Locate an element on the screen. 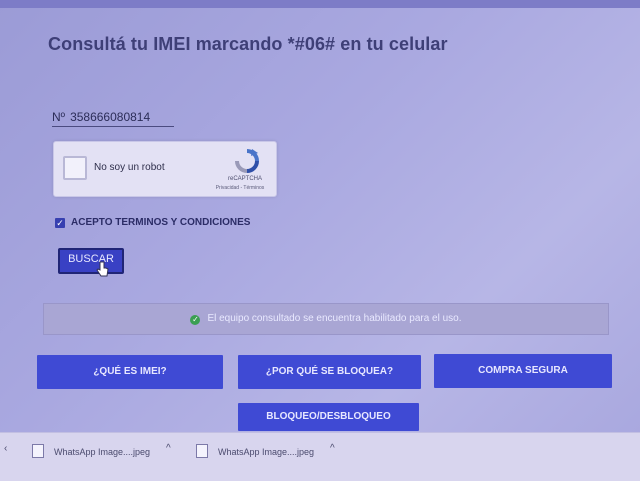 This screenshot has width=640, height=481. imei-prefix: Nº is located at coordinates (59, 117).